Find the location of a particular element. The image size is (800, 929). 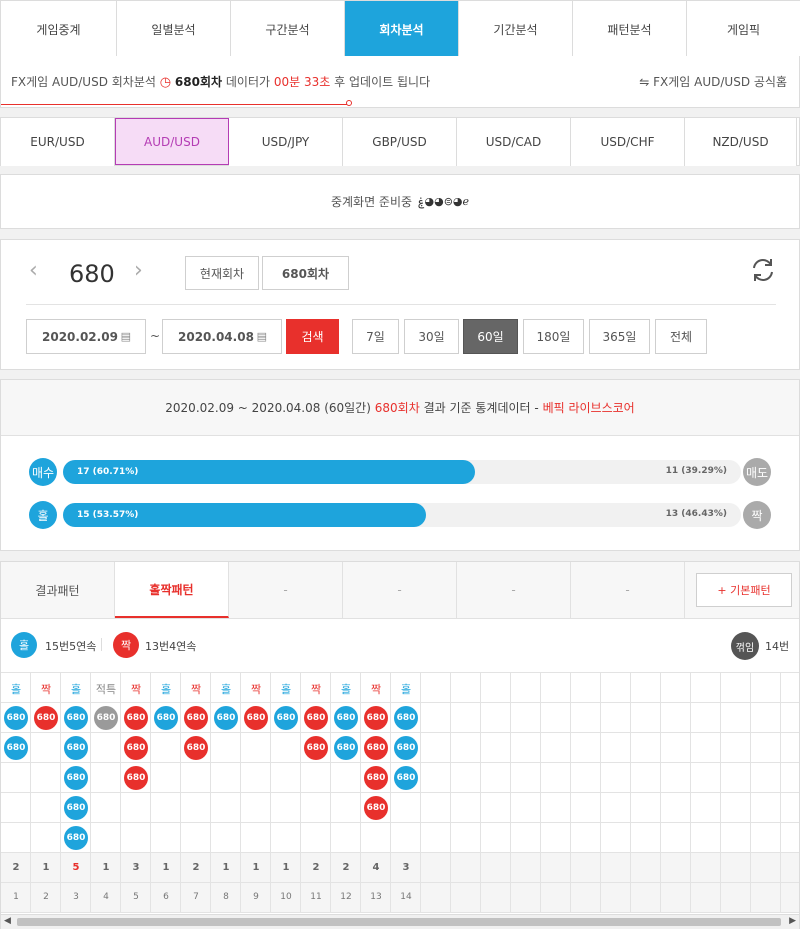

currency-tab-2: AUD/USD is located at coordinates (172, 141).